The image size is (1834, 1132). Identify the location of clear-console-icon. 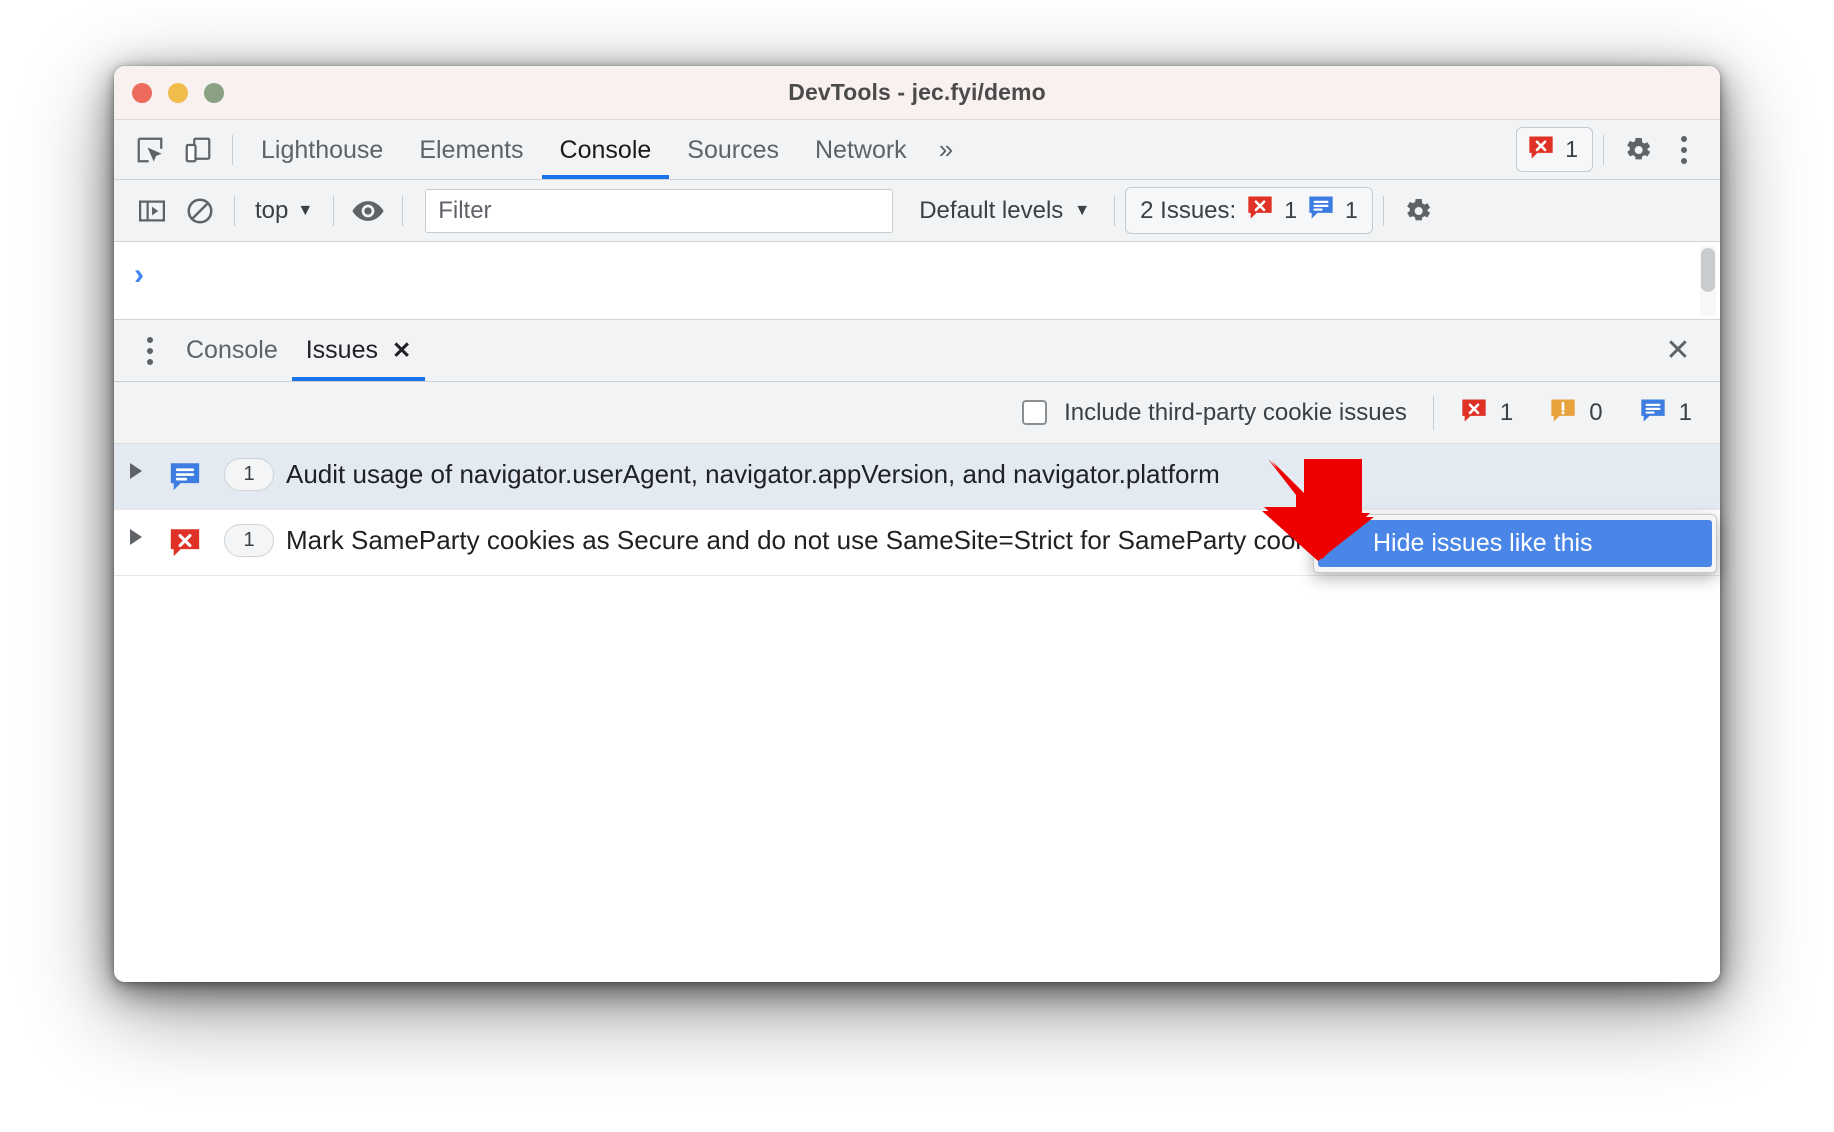
(200, 211).